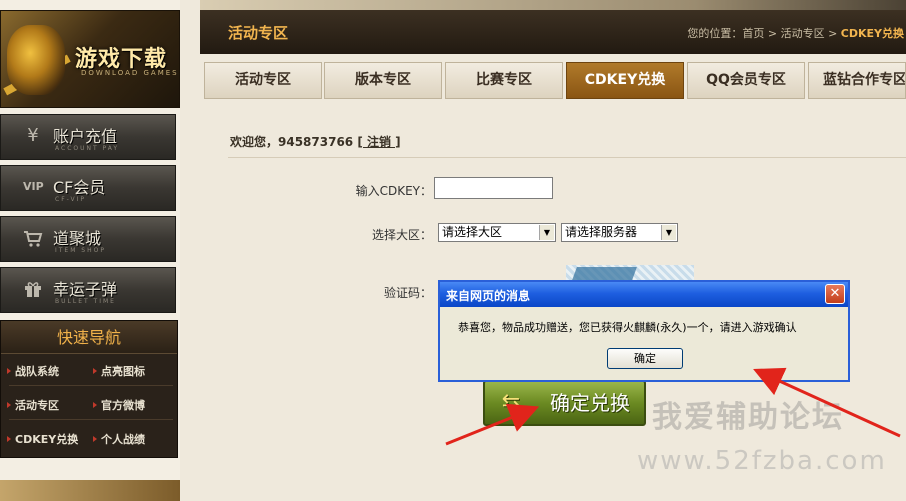 This screenshot has height=501, width=906. Describe the element at coordinates (258, 33) in the screenshot. I see `page-title: 活动专区` at that location.